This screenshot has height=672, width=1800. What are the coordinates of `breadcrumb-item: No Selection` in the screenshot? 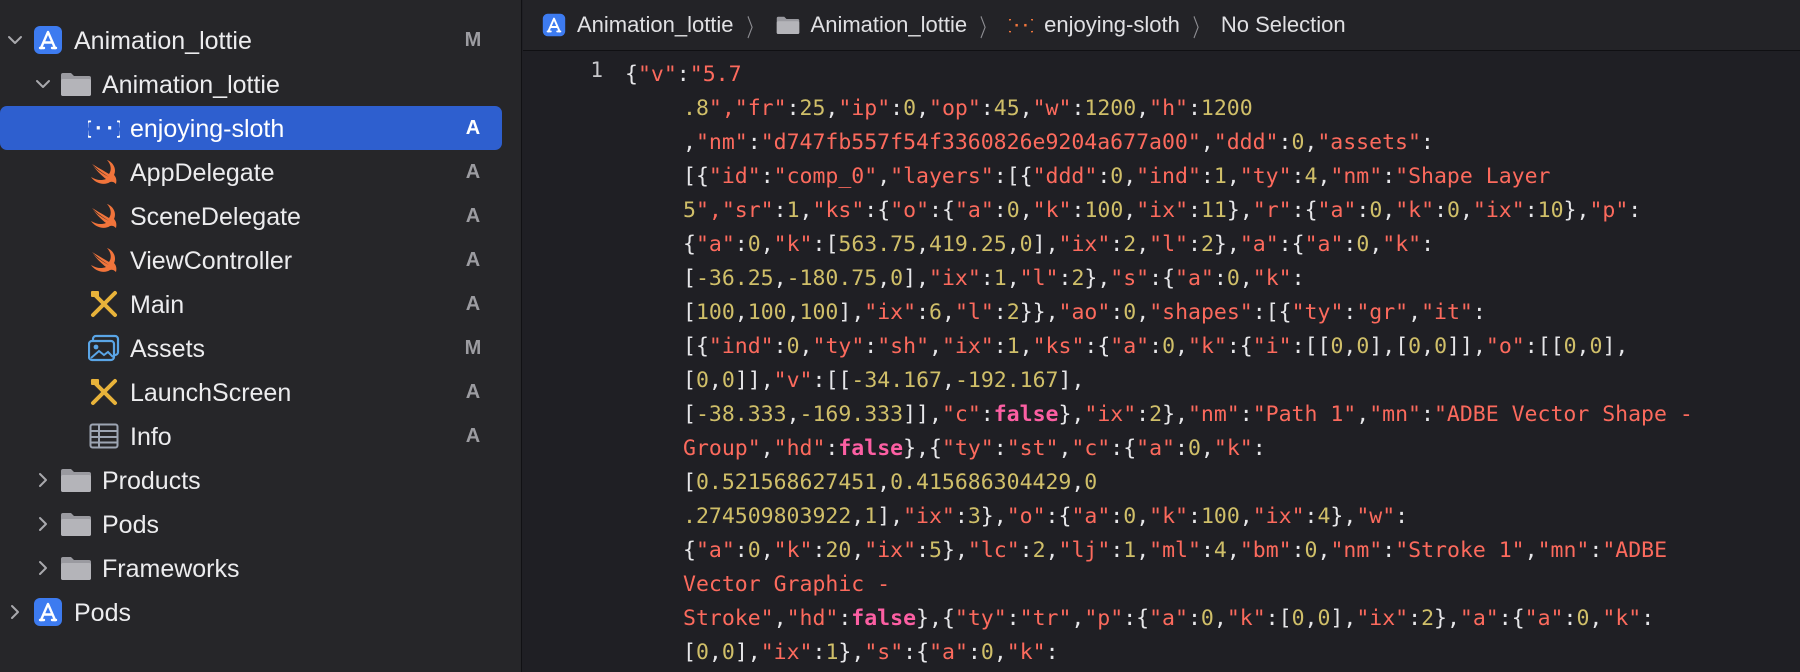 It's located at (1283, 25).